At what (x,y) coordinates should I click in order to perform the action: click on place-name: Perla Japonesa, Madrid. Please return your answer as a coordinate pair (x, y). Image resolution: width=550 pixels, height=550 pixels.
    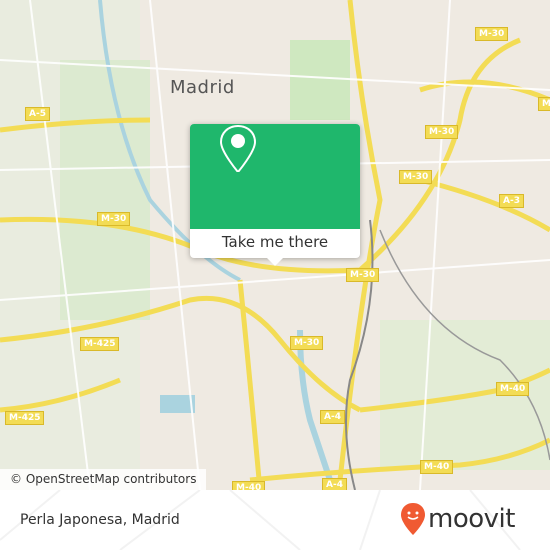
    Looking at the image, I should click on (100, 520).